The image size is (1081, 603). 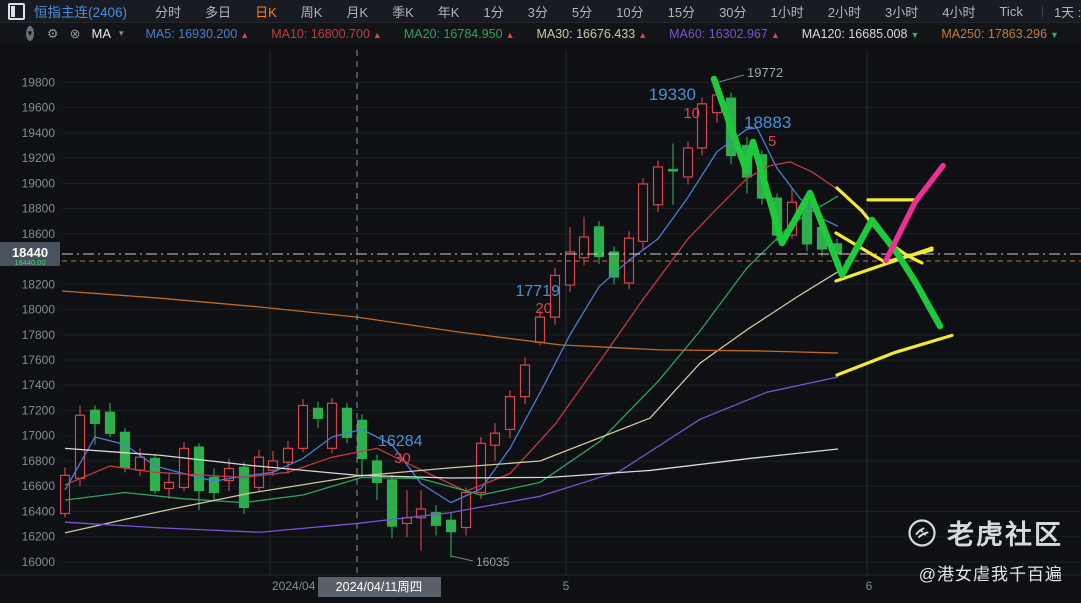 I want to click on price-annotation: 5, so click(x=772, y=141).